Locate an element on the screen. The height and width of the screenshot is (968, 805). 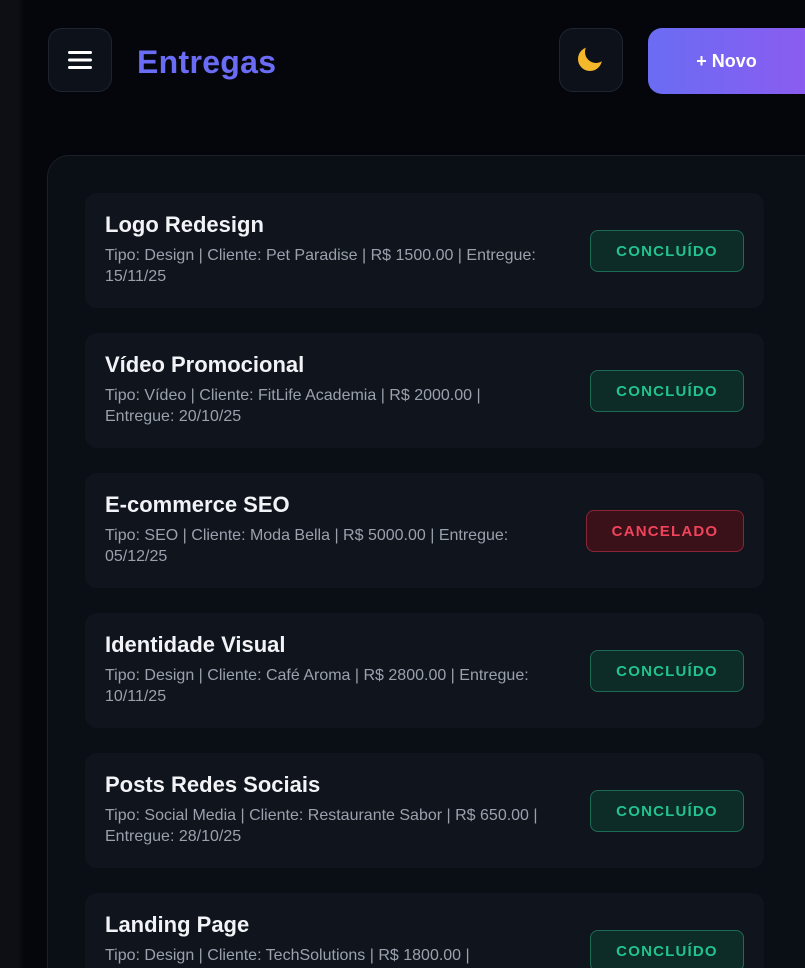
delivery-title: Logo Redesign is located at coordinates (184, 224).